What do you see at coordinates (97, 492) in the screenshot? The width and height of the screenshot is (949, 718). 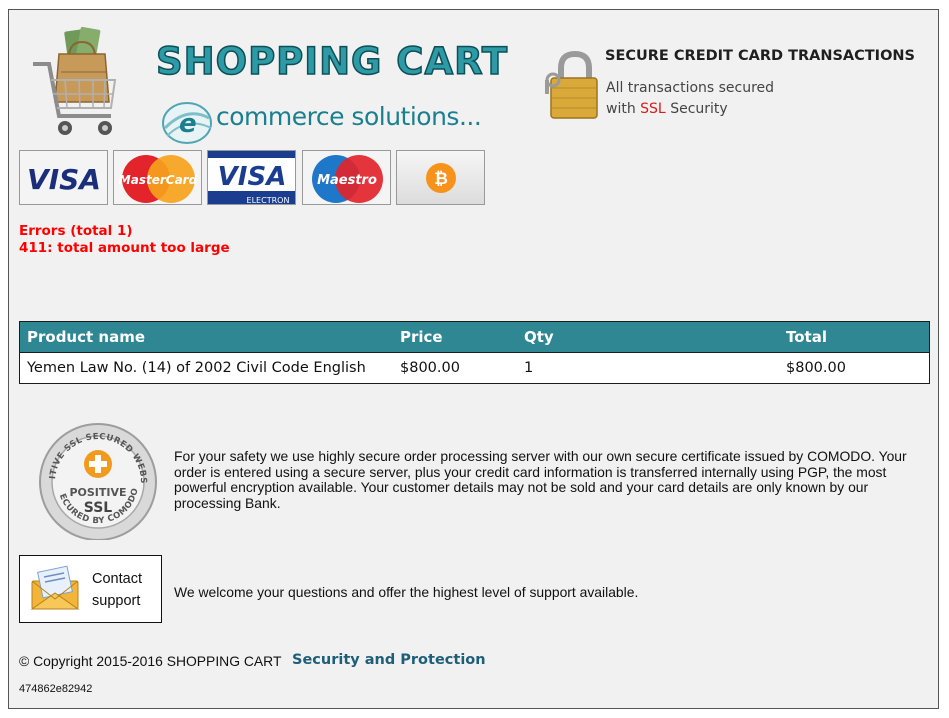 I see `svg-text: POSITIVE` at bounding box center [97, 492].